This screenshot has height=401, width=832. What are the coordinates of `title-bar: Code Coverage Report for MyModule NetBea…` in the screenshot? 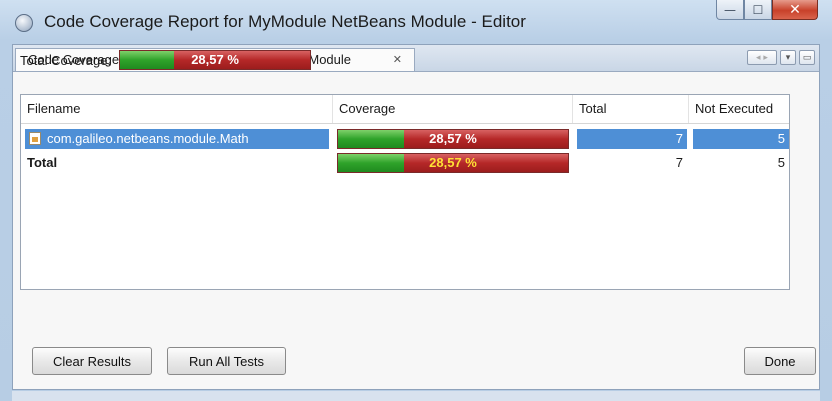 It's located at (416, 21).